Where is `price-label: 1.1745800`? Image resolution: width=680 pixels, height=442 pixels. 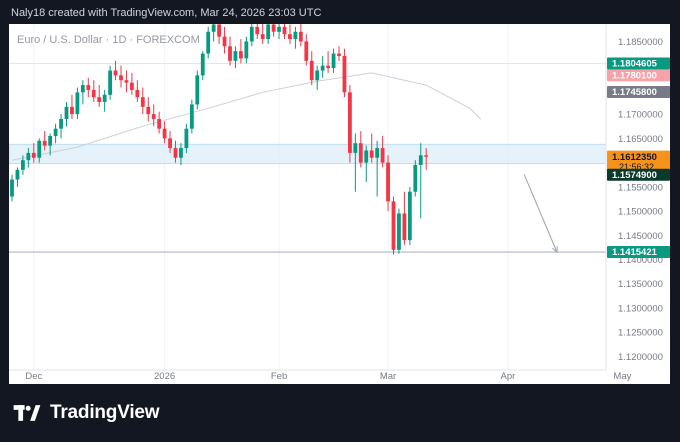
price-label: 1.1745800 is located at coordinates (638, 91).